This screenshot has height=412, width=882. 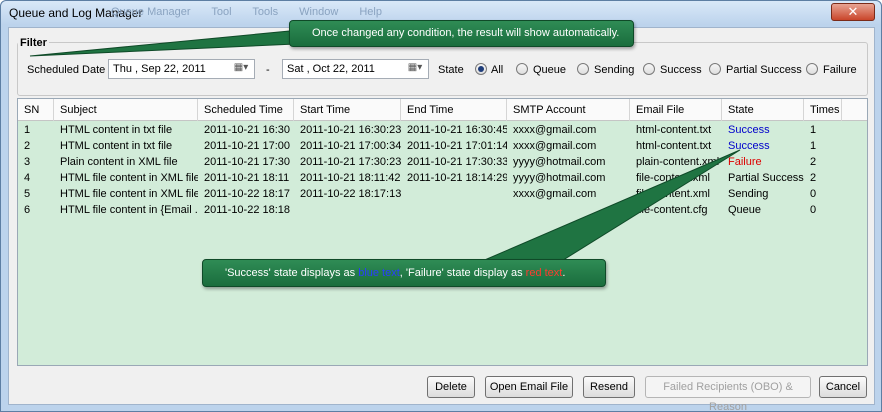 I want to click on state-radio-all, so click(x=481, y=69).